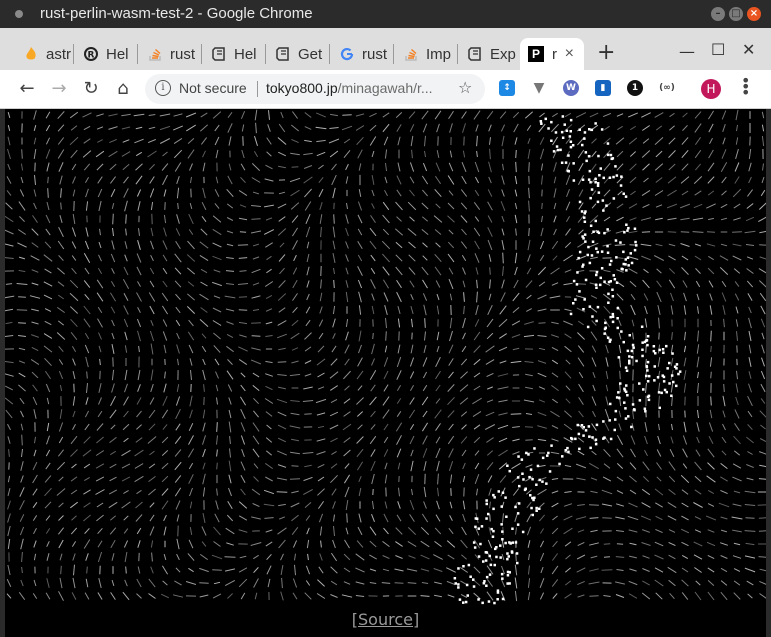 This screenshot has height=637, width=771. I want to click on tab-4: Get, so click(298, 54).